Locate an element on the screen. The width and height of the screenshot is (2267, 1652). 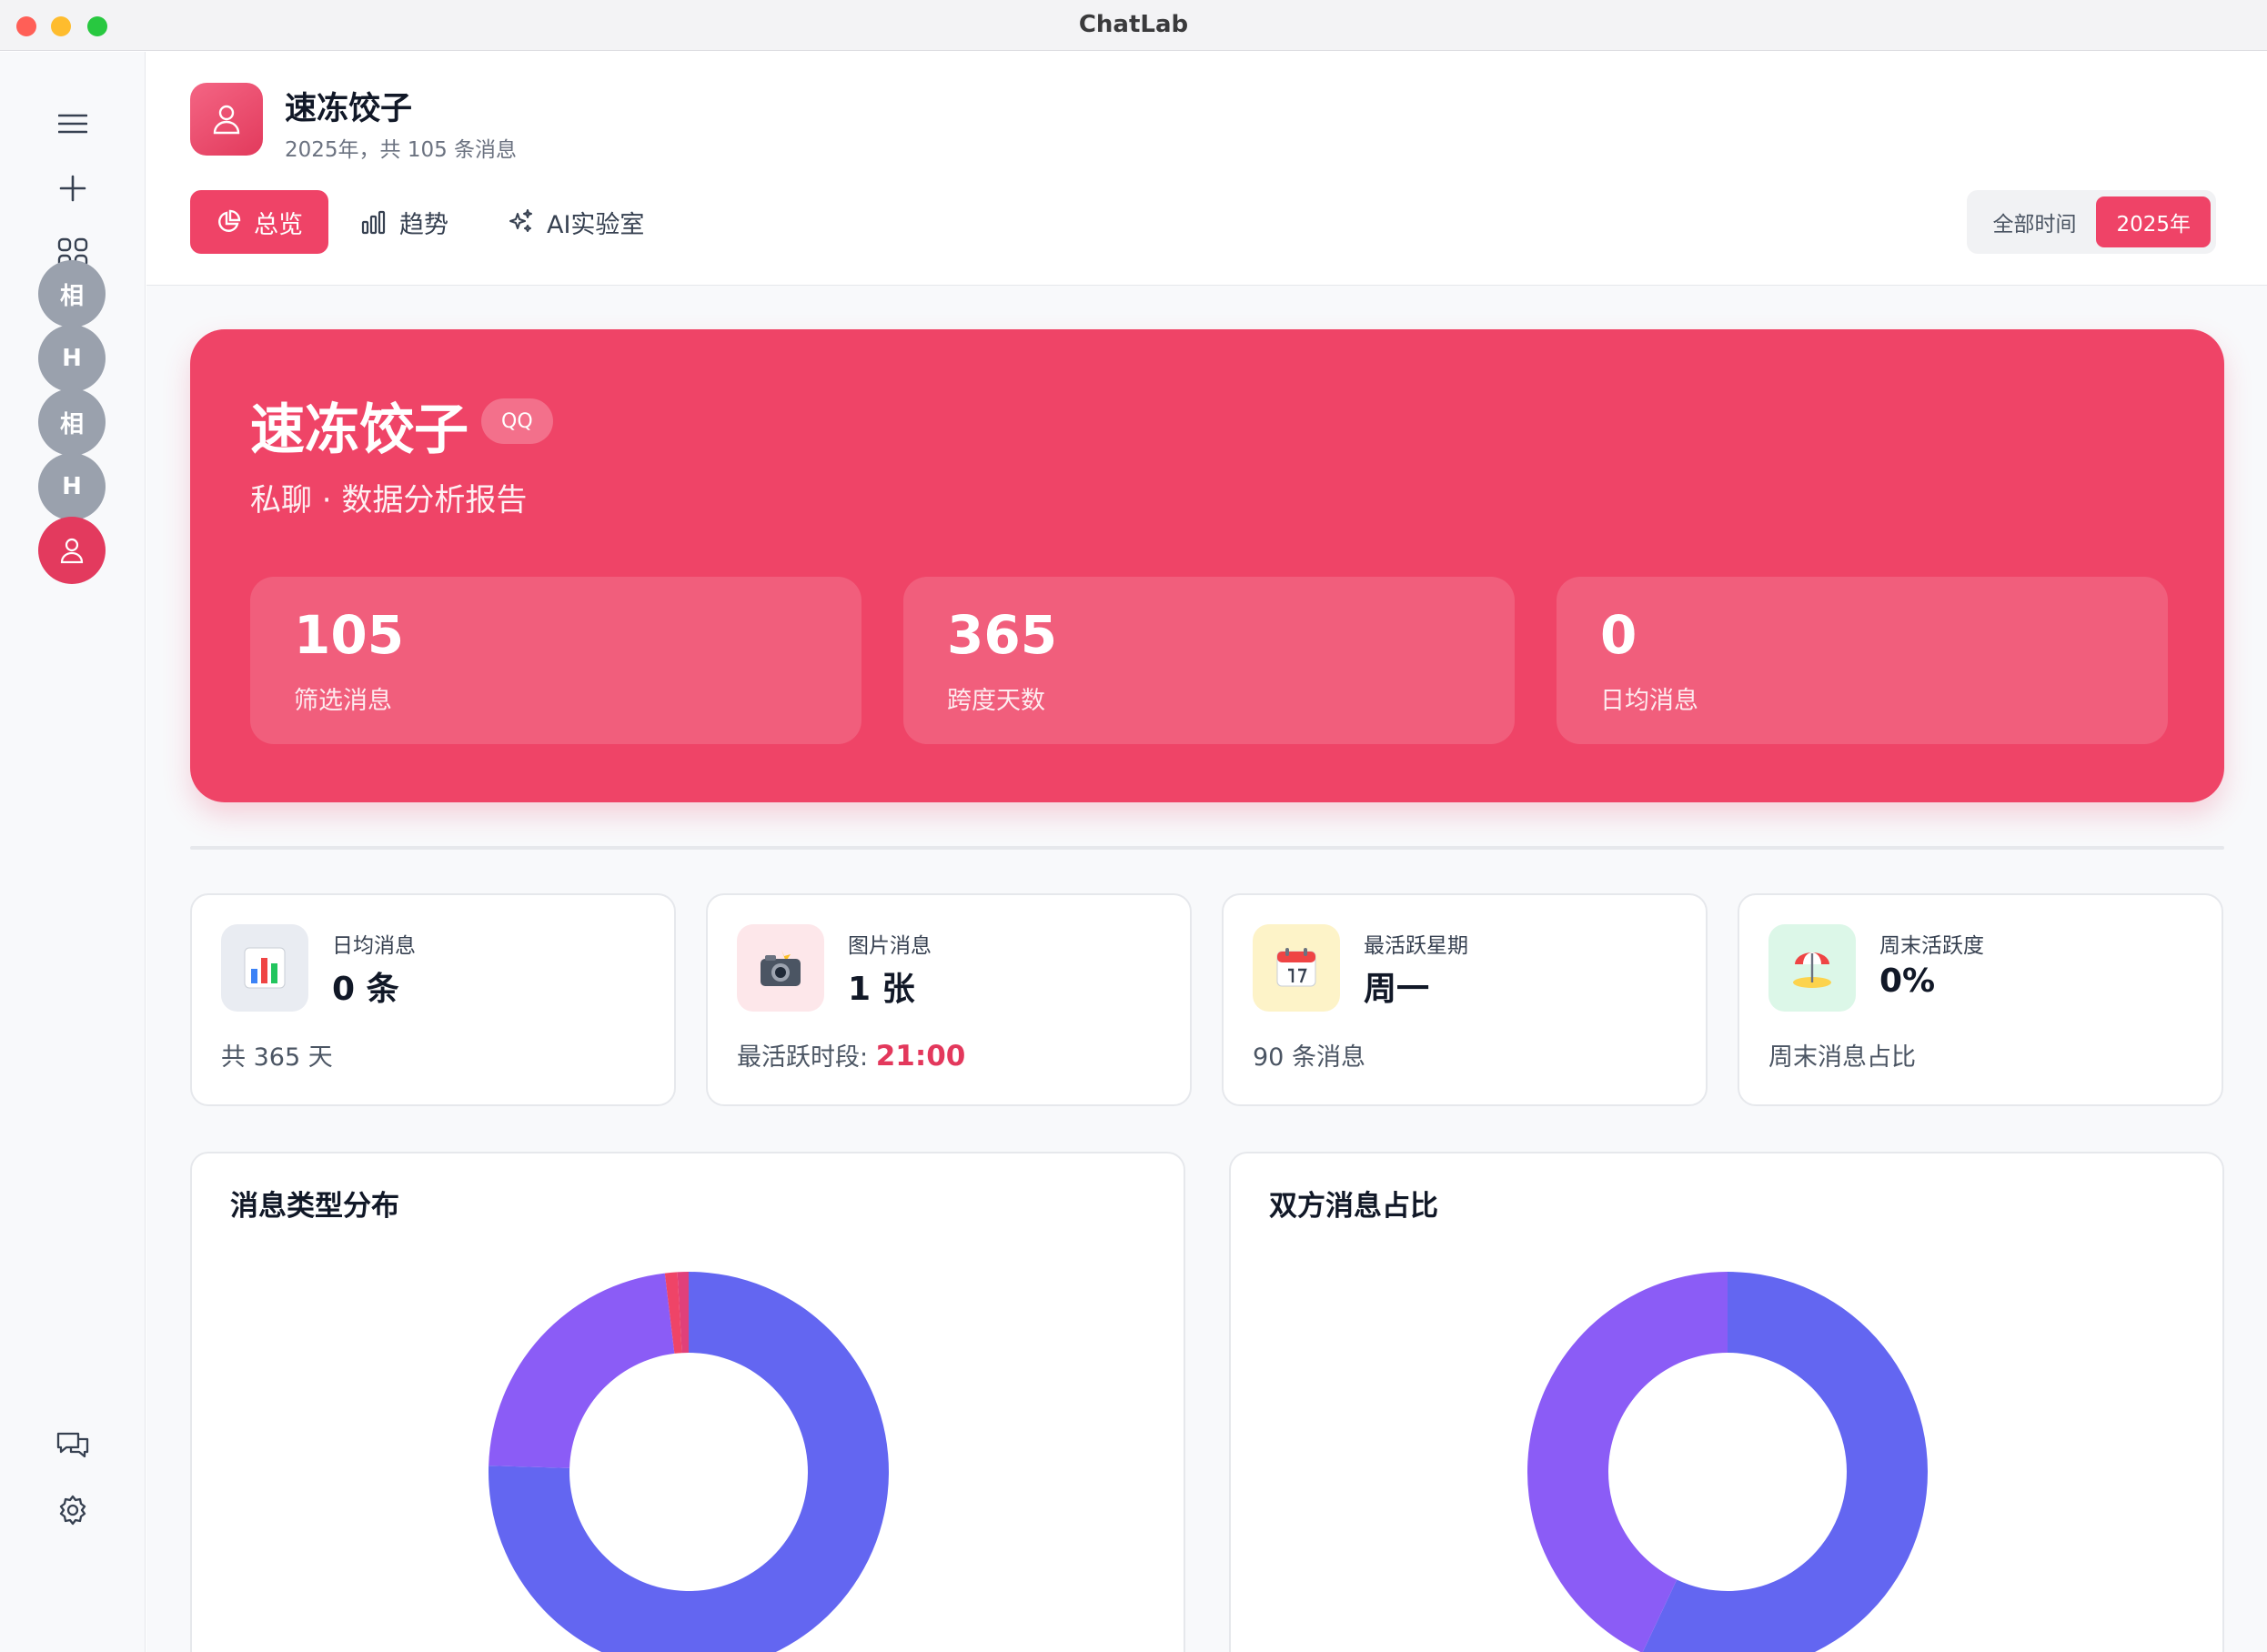
banner-title: 速冻饺子 is located at coordinates (359, 430).